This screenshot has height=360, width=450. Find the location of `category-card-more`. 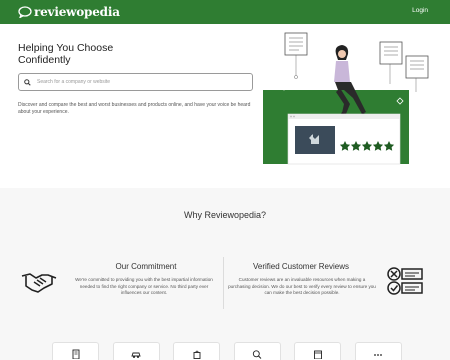

category-card-more is located at coordinates (378, 351).